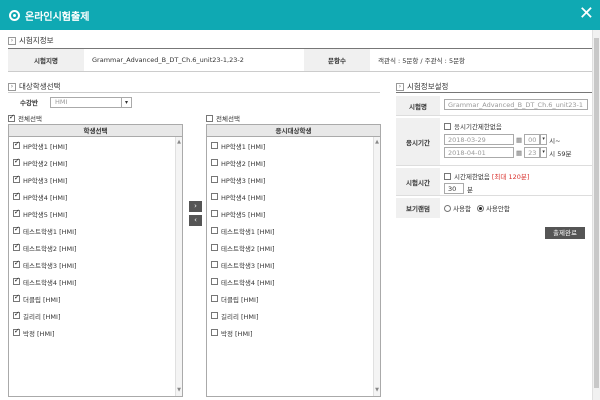 The image size is (600, 400). What do you see at coordinates (454, 188) in the screenshot?
I see `exam-time-input: 30` at bounding box center [454, 188].